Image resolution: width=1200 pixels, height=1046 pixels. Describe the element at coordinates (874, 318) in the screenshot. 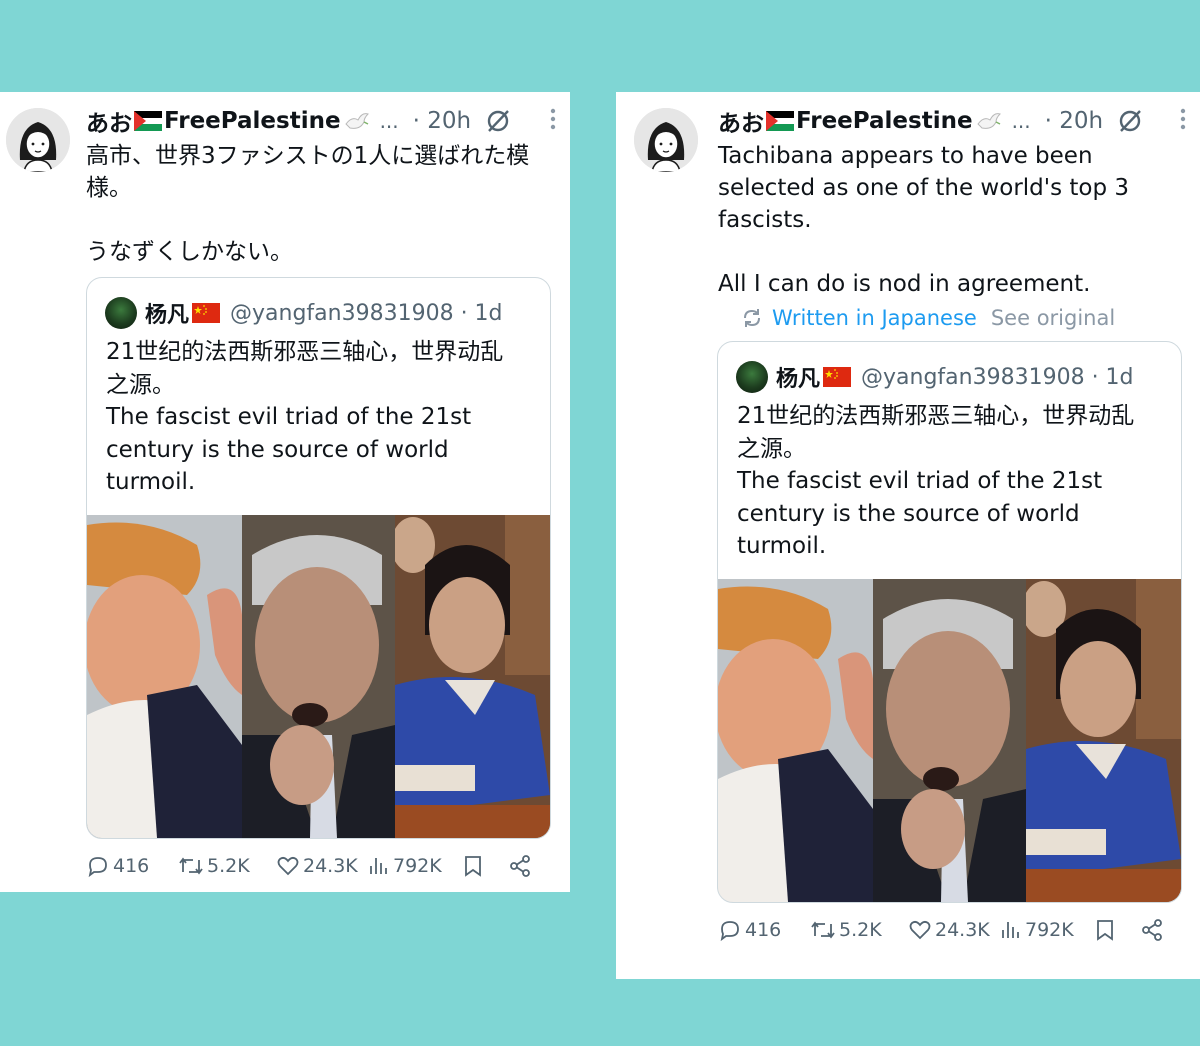

I see `written-in-japanese-link: Written in Japanese` at that location.